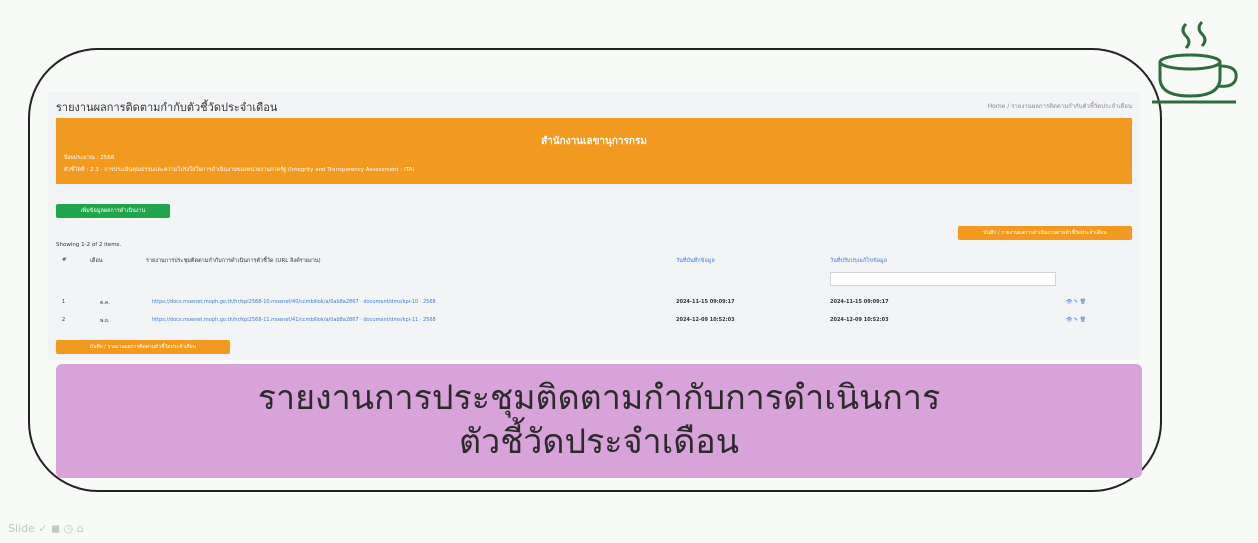  Describe the element at coordinates (96, 261) in the screenshot. I see `col-month: เดือน` at that location.